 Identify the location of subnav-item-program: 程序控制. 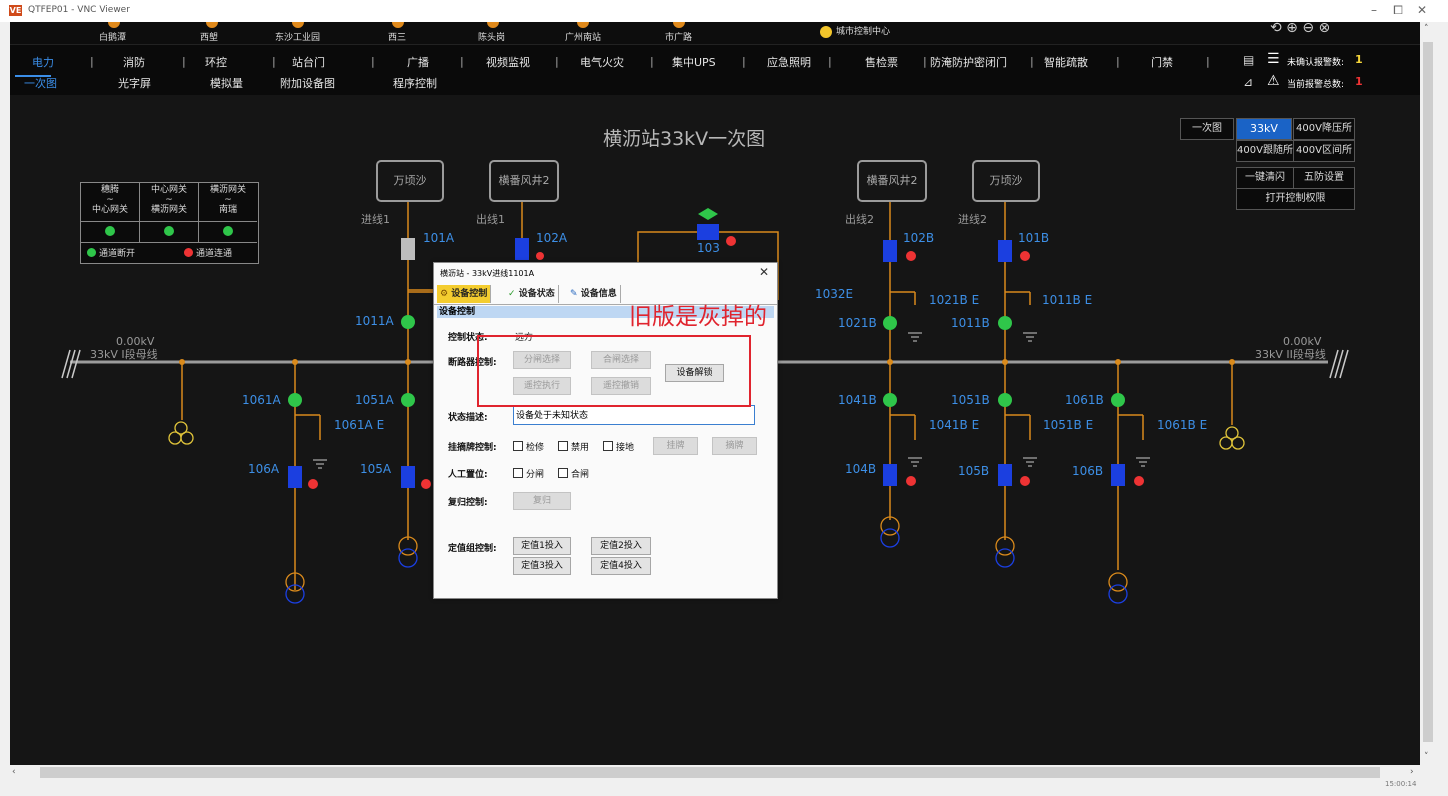
(415, 83).